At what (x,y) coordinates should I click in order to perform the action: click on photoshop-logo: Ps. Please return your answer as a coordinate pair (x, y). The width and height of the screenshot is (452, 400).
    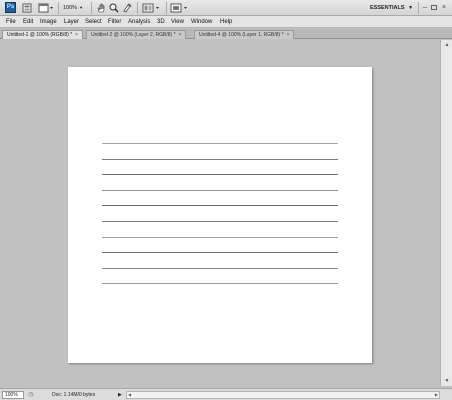
    Looking at the image, I should click on (10, 7).